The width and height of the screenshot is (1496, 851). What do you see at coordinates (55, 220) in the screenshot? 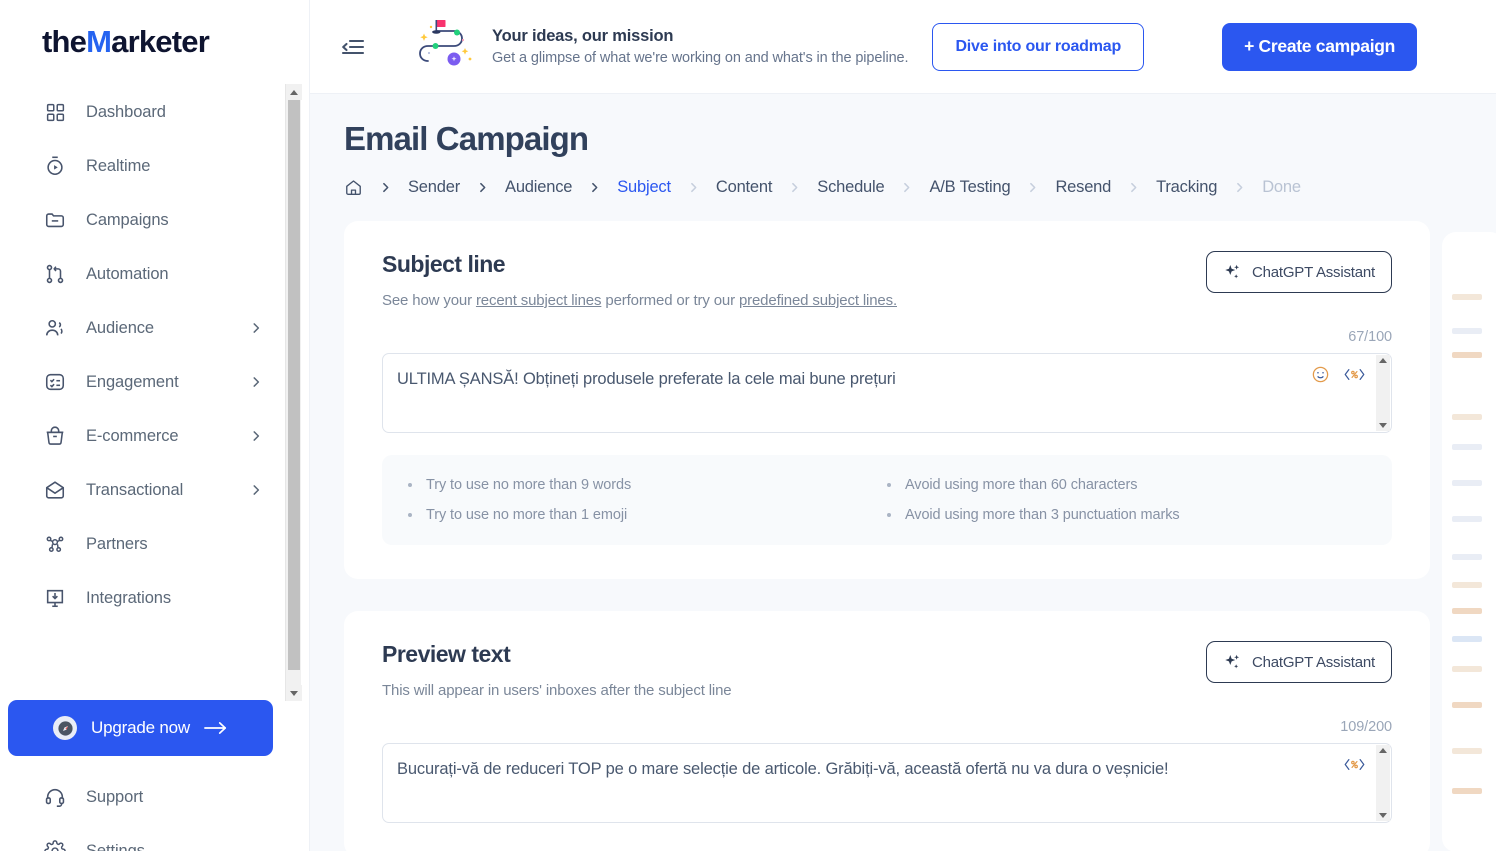
I see `folder-minus-icon` at bounding box center [55, 220].